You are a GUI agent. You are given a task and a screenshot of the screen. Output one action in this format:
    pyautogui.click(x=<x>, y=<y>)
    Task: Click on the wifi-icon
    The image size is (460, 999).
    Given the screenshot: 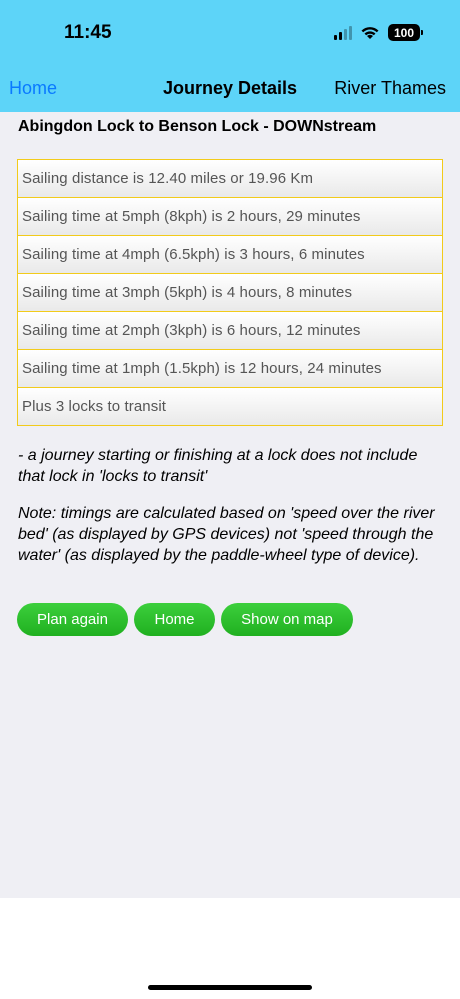 What is the action you would take?
    pyautogui.click(x=370, y=32)
    